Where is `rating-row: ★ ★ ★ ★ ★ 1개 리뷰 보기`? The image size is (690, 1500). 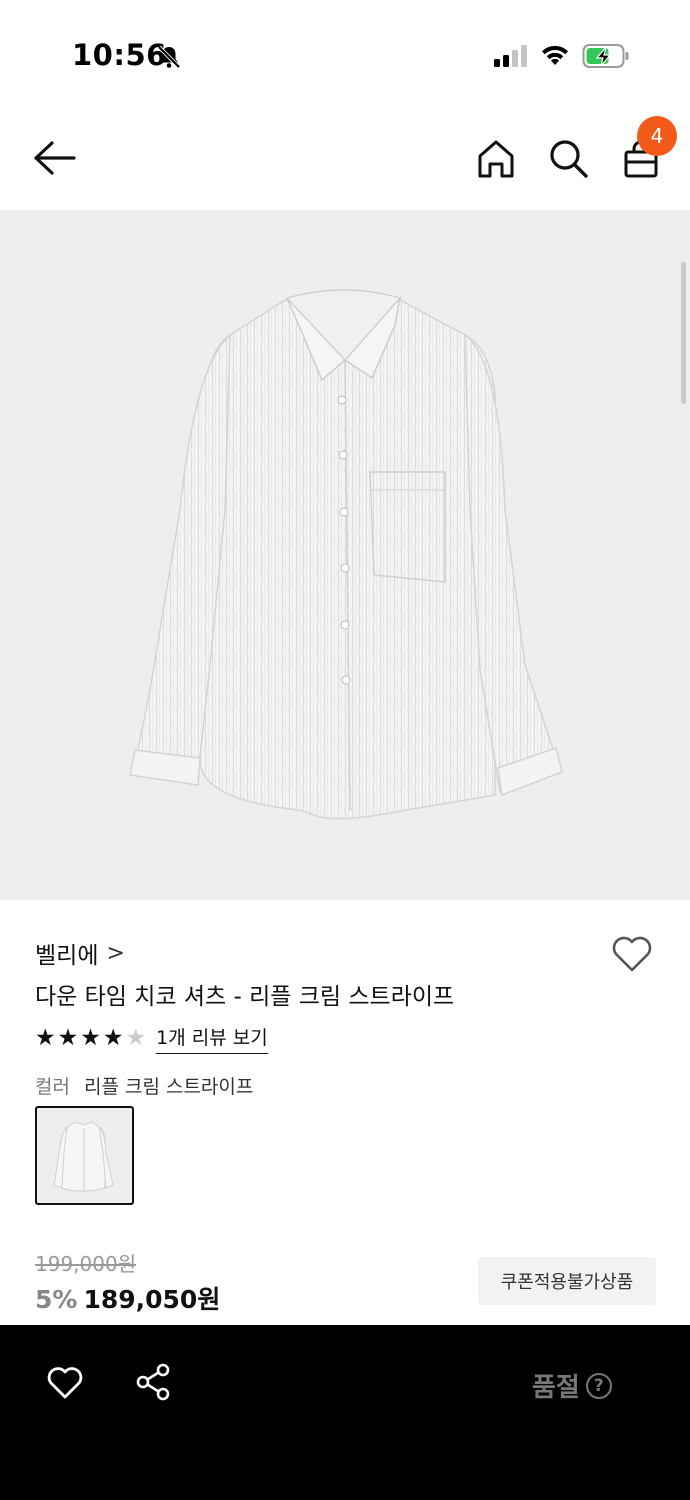
rating-row: ★ ★ ★ ★ ★ 1개 리뷰 보기 is located at coordinates (151, 1038).